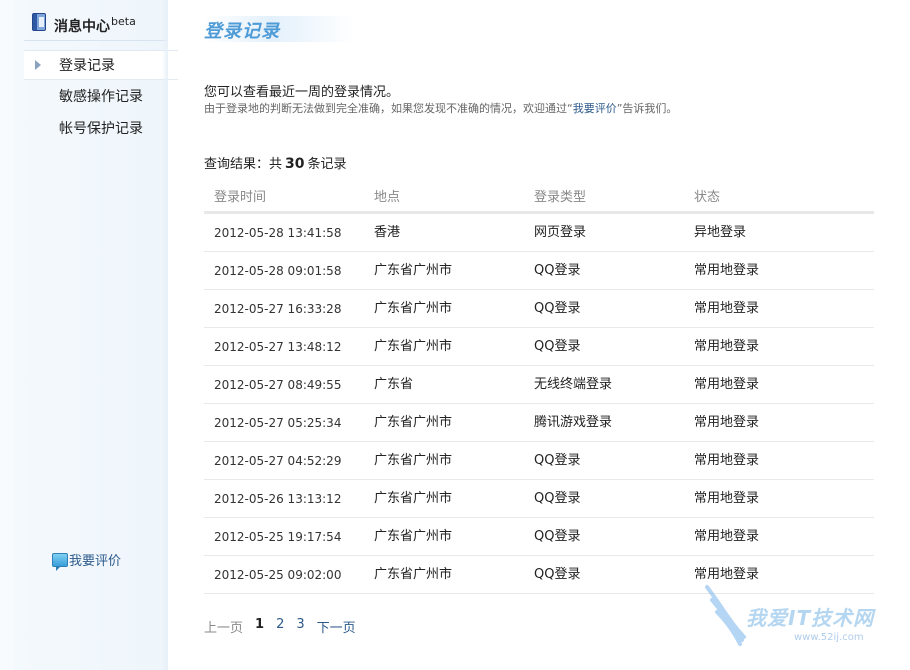  Describe the element at coordinates (278, 385) in the screenshot. I see `cell-login-time: 2012-05-27 08:49:55` at that location.